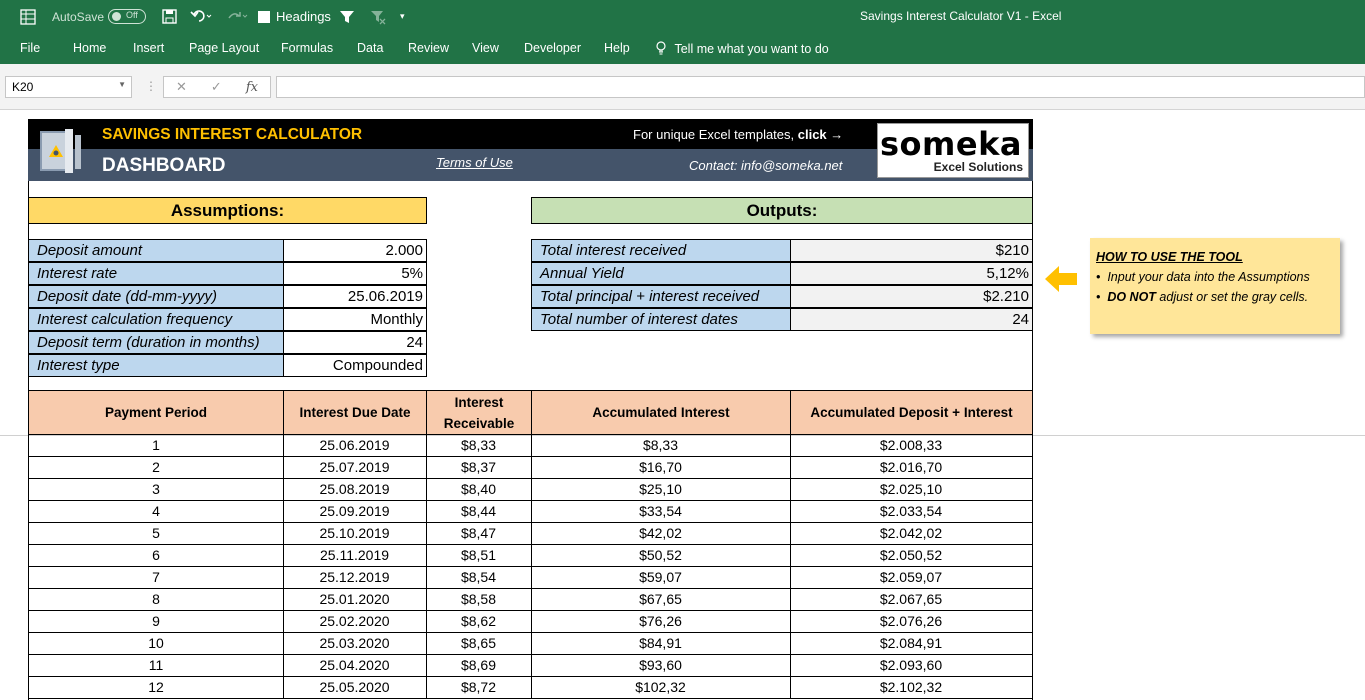 This screenshot has height=700, width=1365. I want to click on interest-rate-input: 5%, so click(355, 273).